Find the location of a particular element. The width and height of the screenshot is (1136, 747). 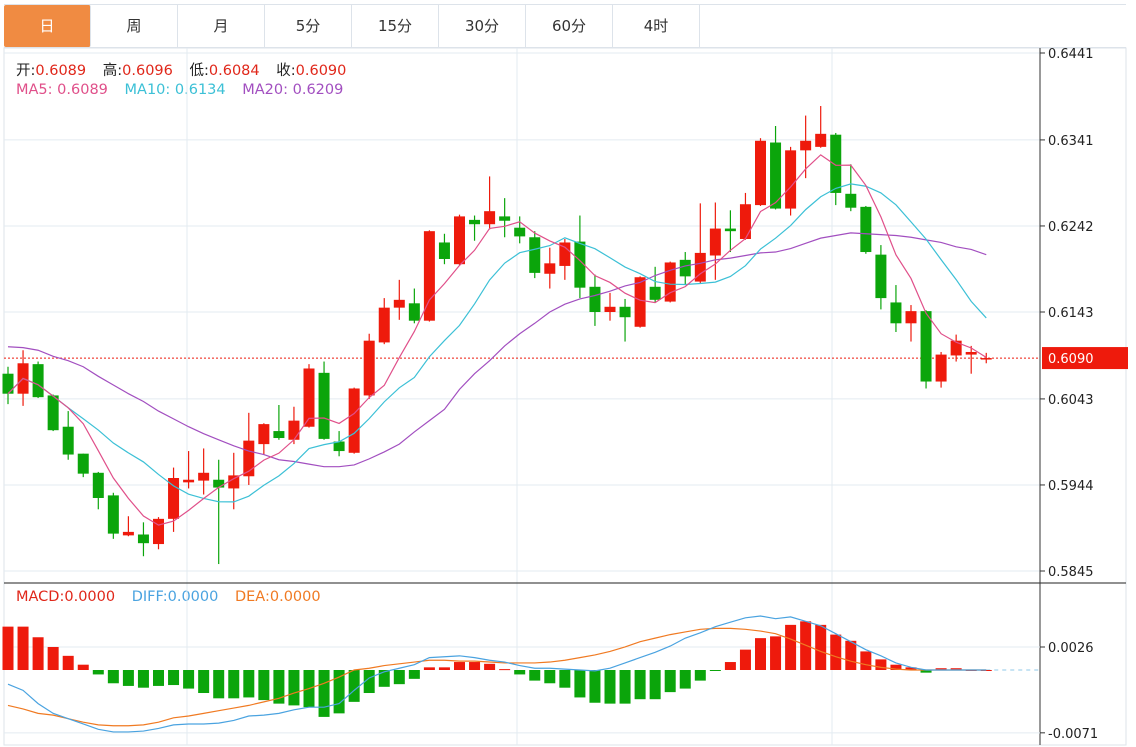

price-tick-label: 0.5845 is located at coordinates (1071, 572).